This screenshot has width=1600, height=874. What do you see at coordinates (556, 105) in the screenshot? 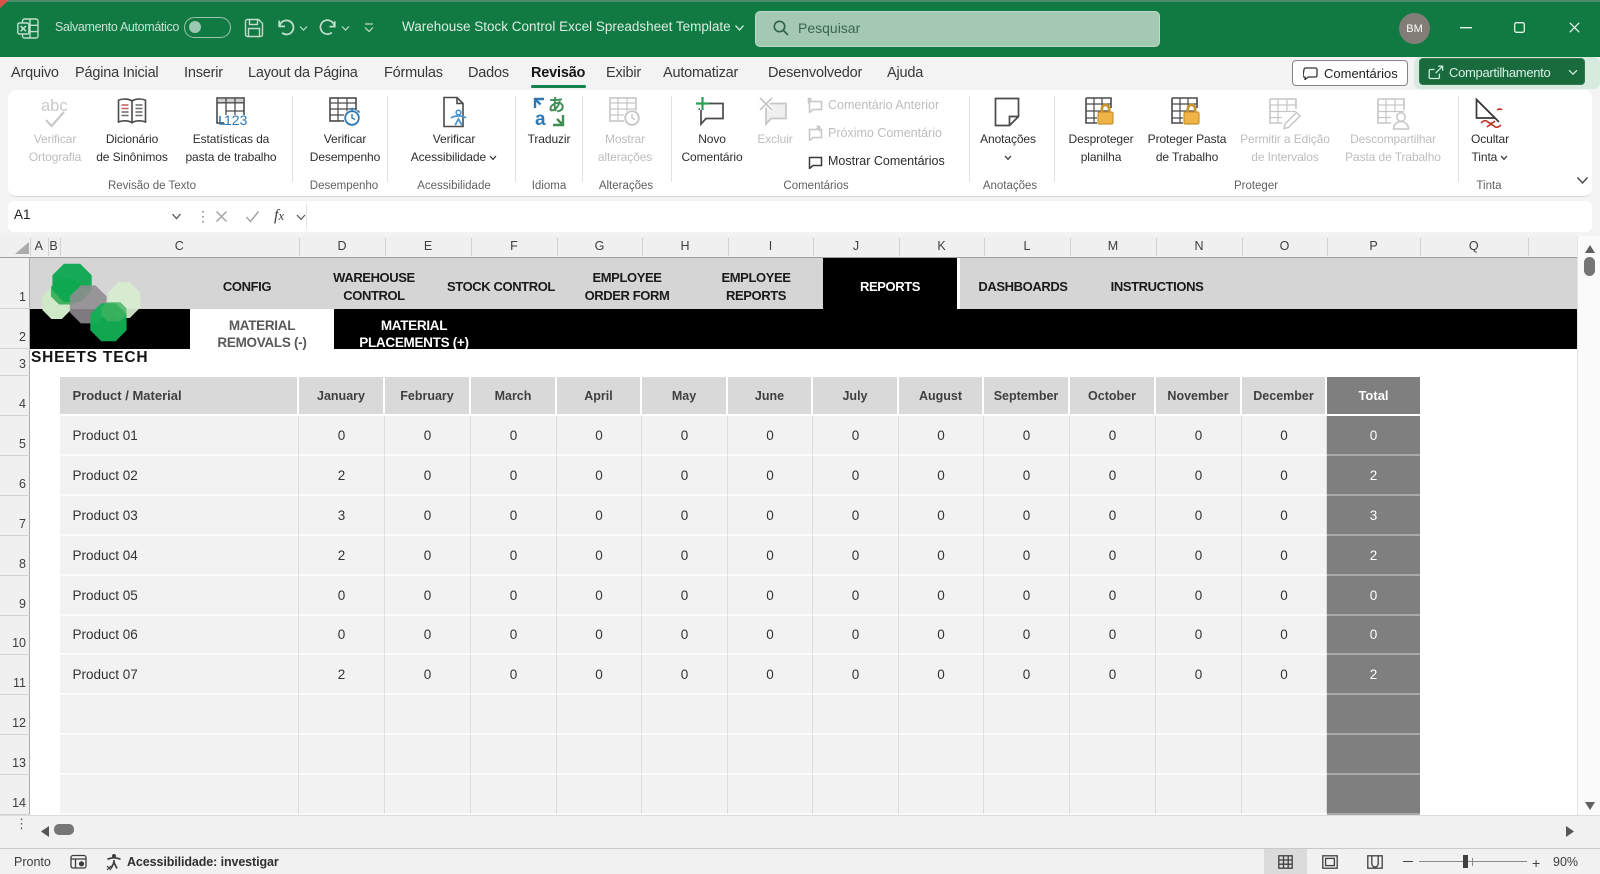
I see `svg-text: あ` at bounding box center [556, 105].